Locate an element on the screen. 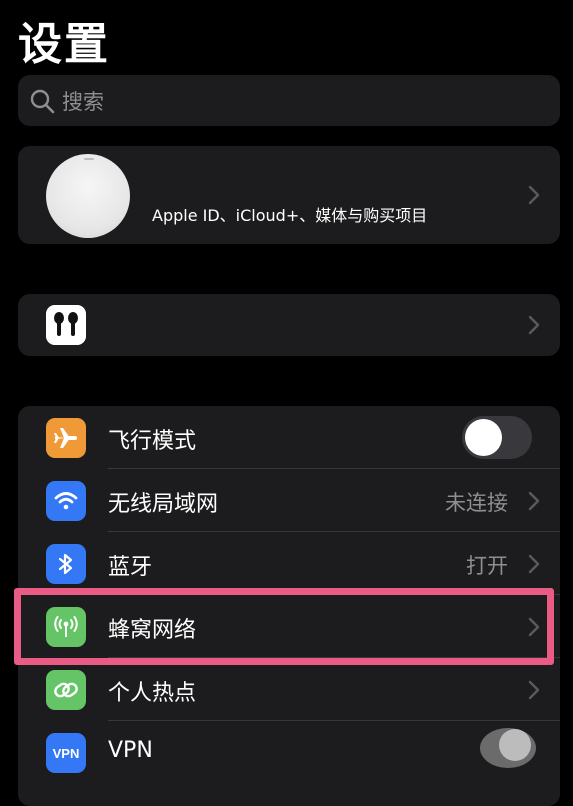 This screenshot has height=806, width=573. hotspot-icon is located at coordinates (66, 690).